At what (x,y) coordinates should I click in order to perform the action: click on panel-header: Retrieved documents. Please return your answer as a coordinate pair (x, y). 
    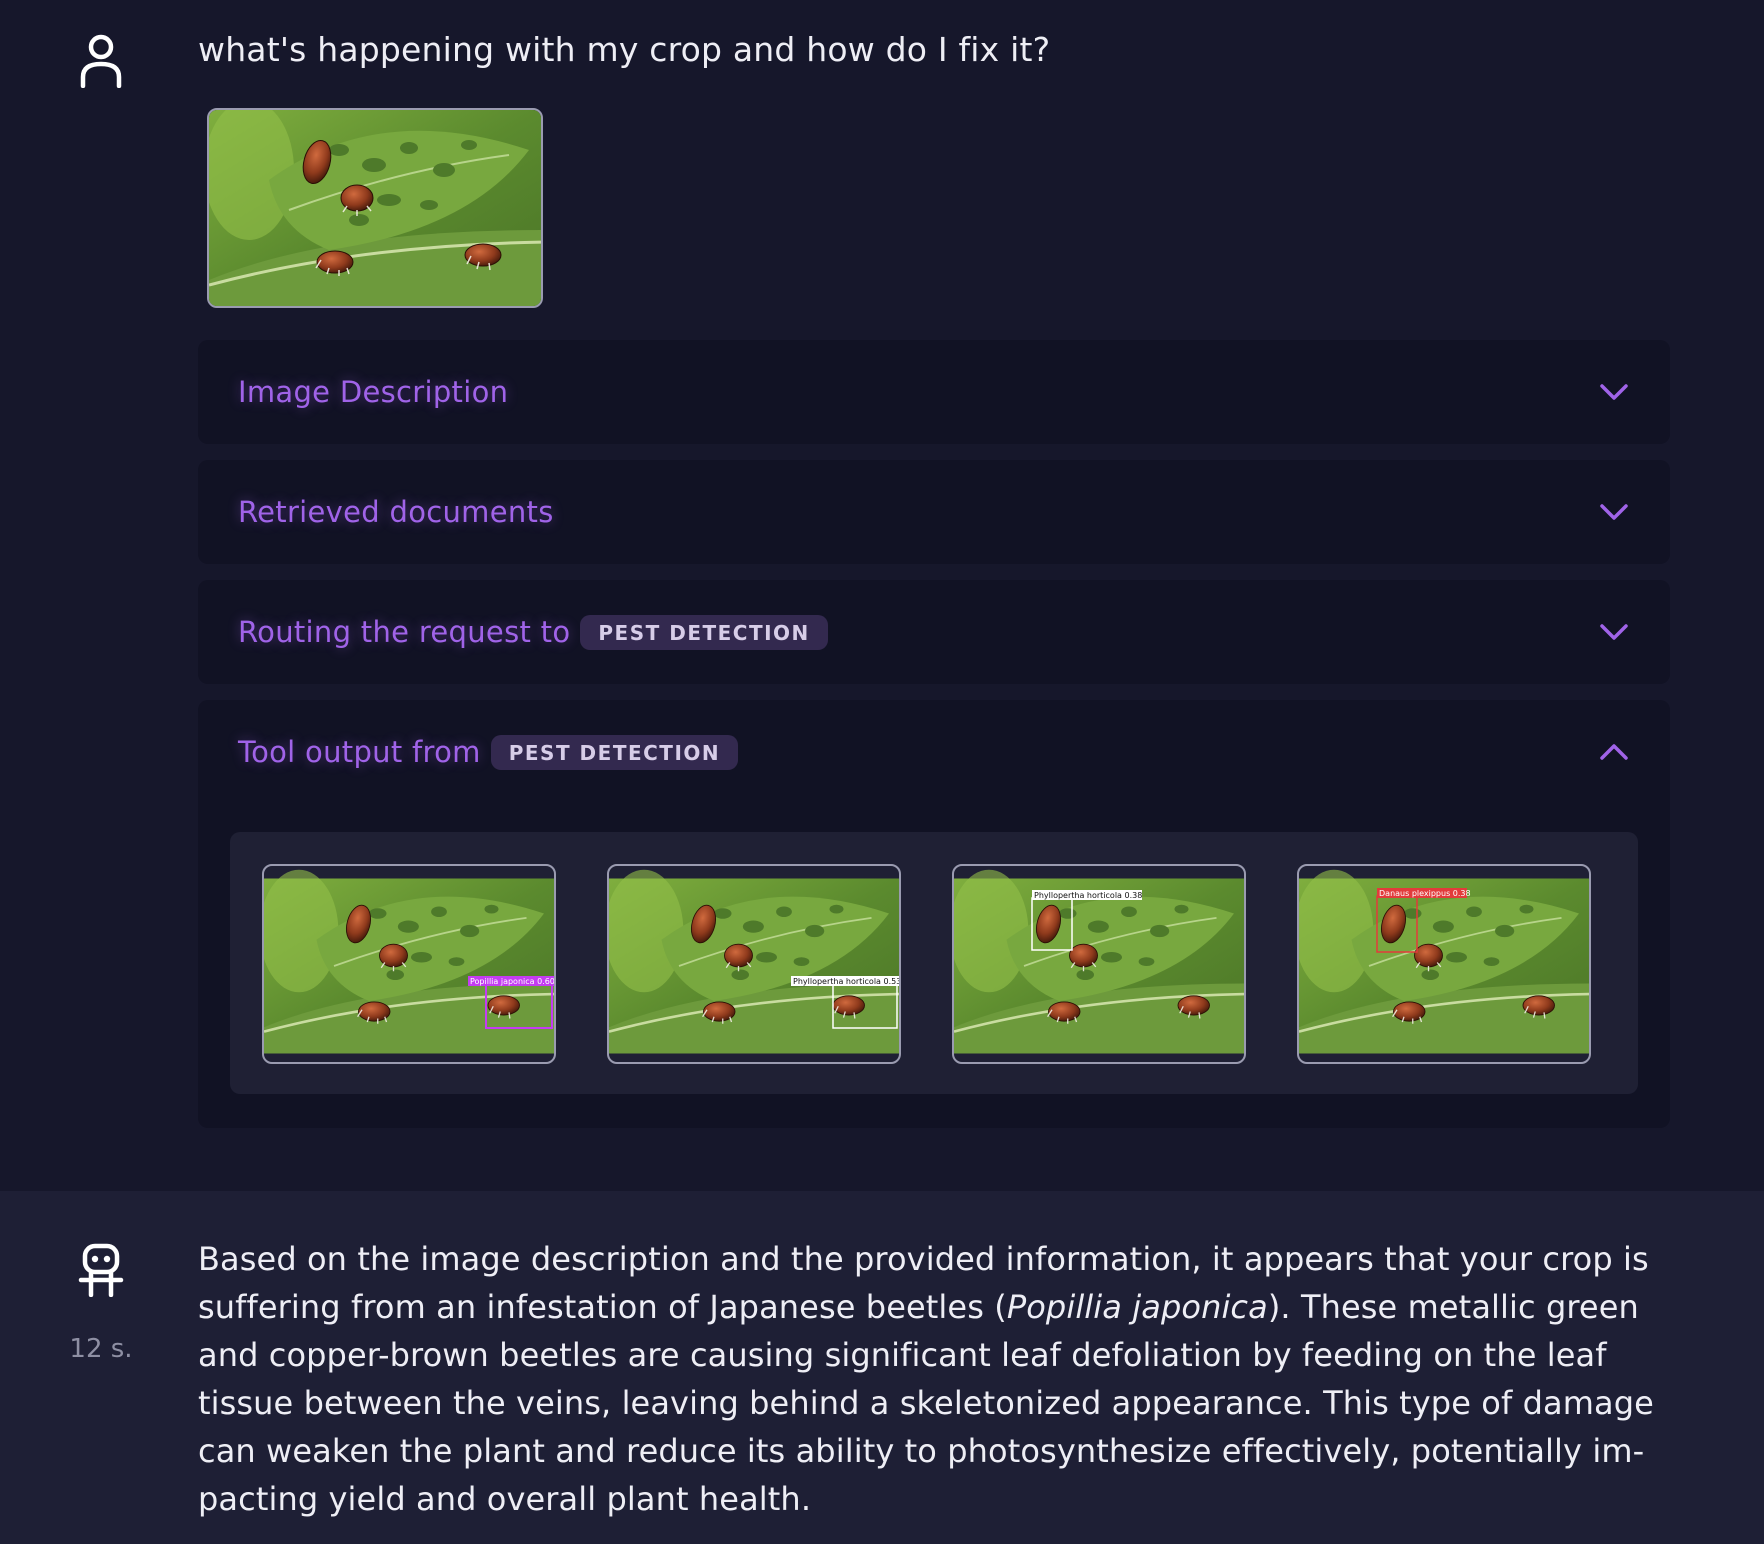
    Looking at the image, I should click on (934, 512).